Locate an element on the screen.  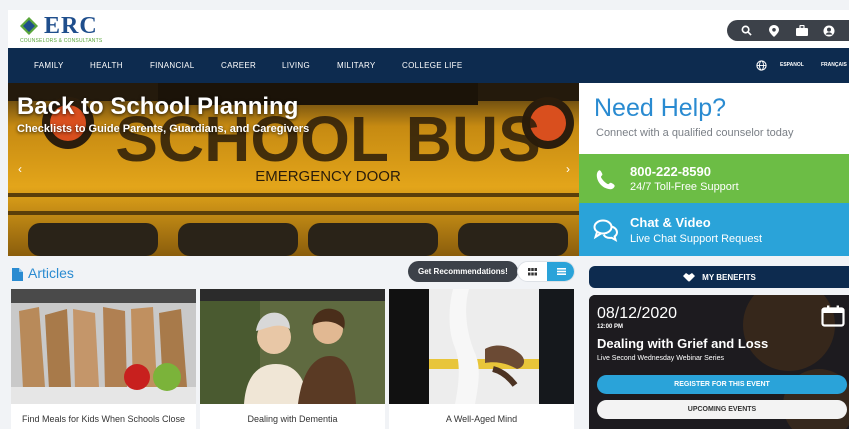
nav-item-military: MILITARY is located at coordinates (356, 65).